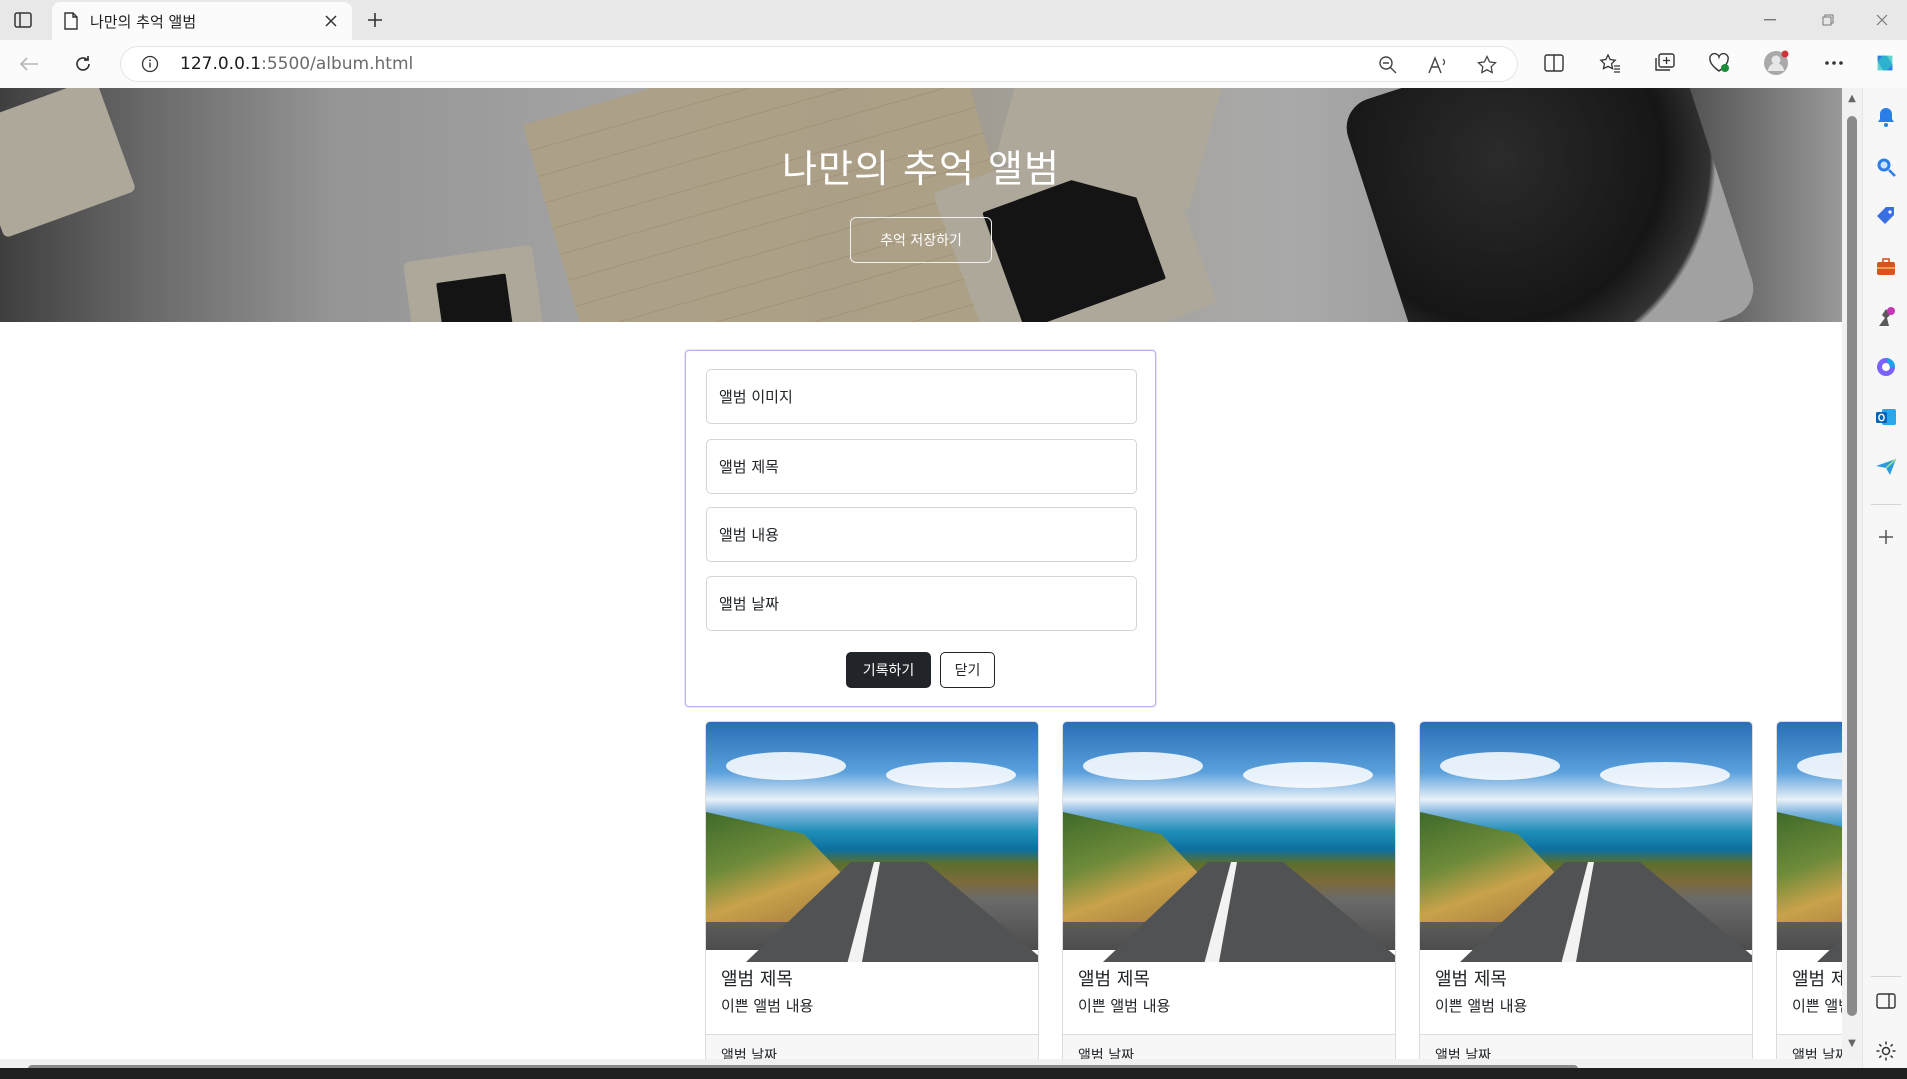 This screenshot has height=1079, width=1907. I want to click on close-tab-icon, so click(331, 21).